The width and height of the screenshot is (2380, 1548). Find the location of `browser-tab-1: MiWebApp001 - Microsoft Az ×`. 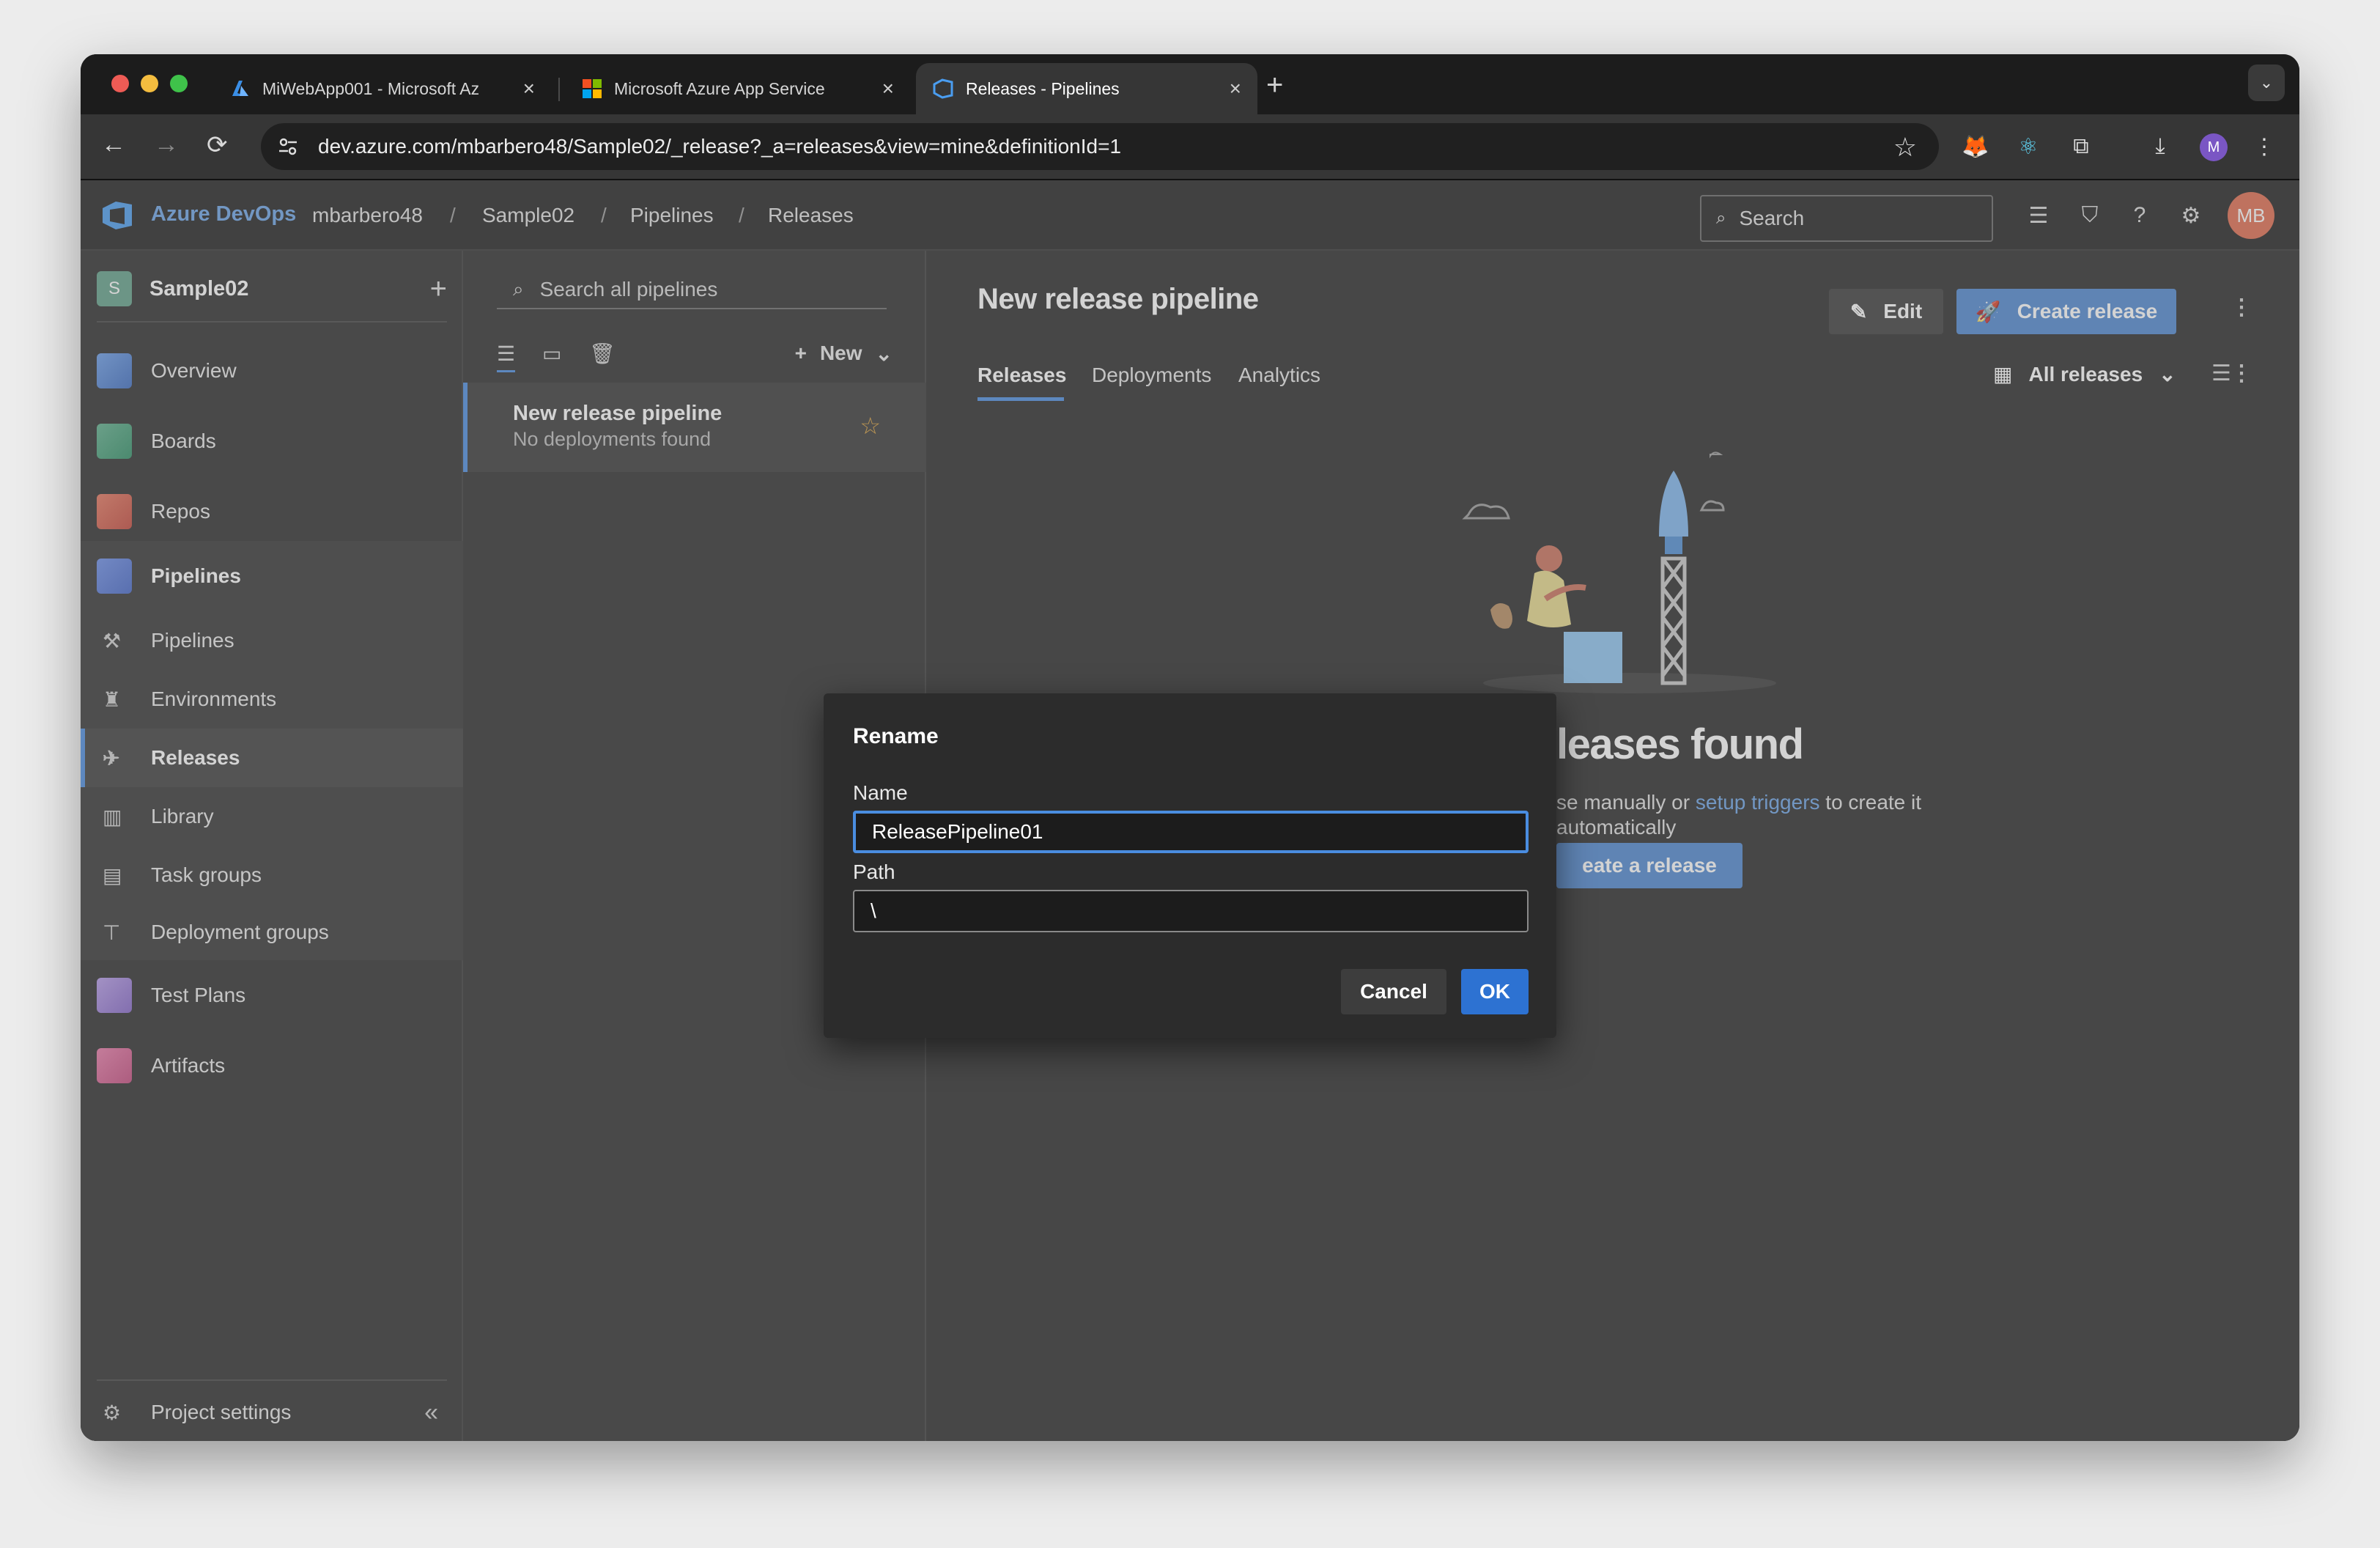

browser-tab-1: MiWebApp001 - Microsoft Az × is located at coordinates (382, 88).